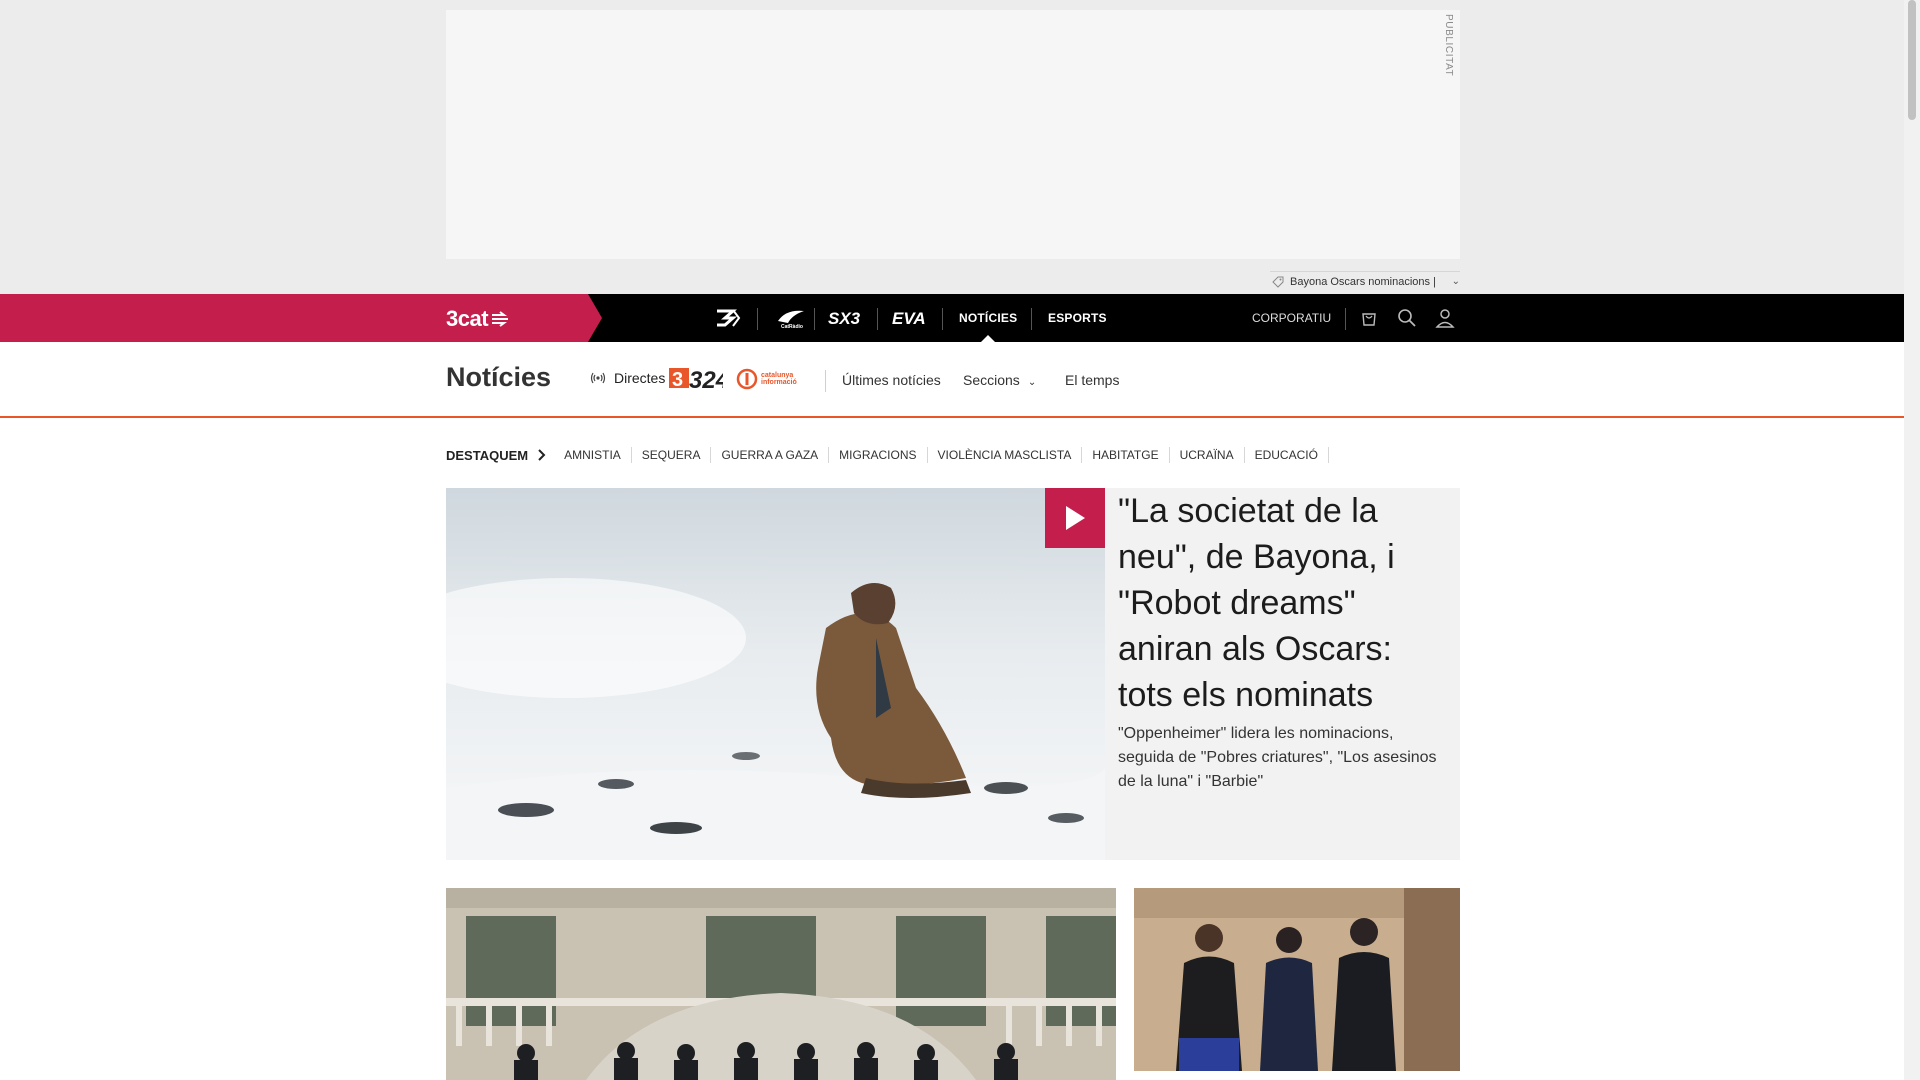  Describe the element at coordinates (598, 378) in the screenshot. I see `live-broadcast-icon` at that location.